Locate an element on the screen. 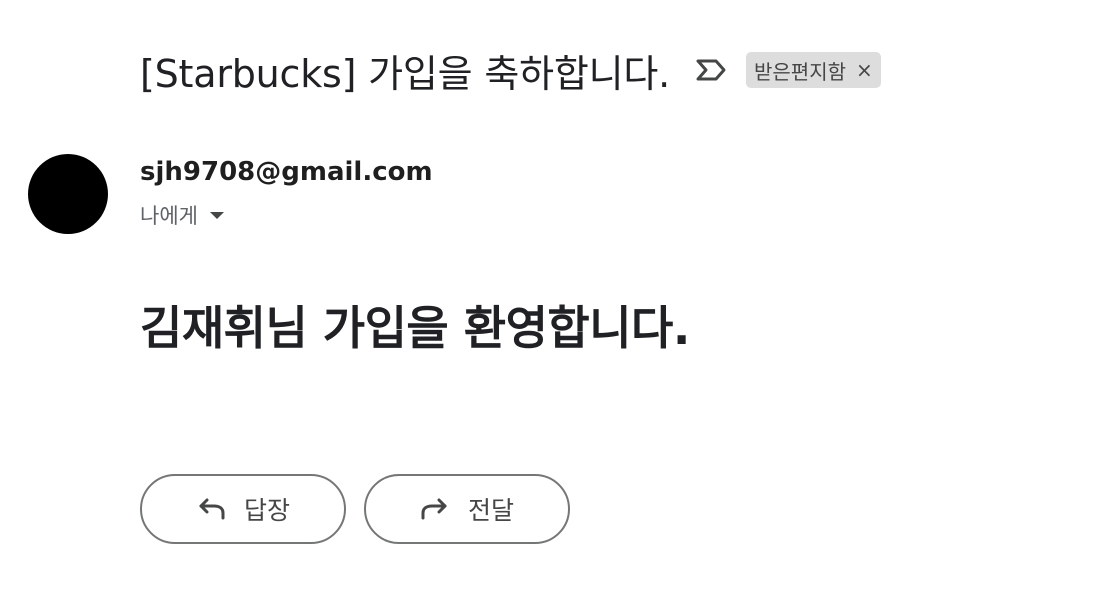  forward-label: 전달 is located at coordinates (490, 510).